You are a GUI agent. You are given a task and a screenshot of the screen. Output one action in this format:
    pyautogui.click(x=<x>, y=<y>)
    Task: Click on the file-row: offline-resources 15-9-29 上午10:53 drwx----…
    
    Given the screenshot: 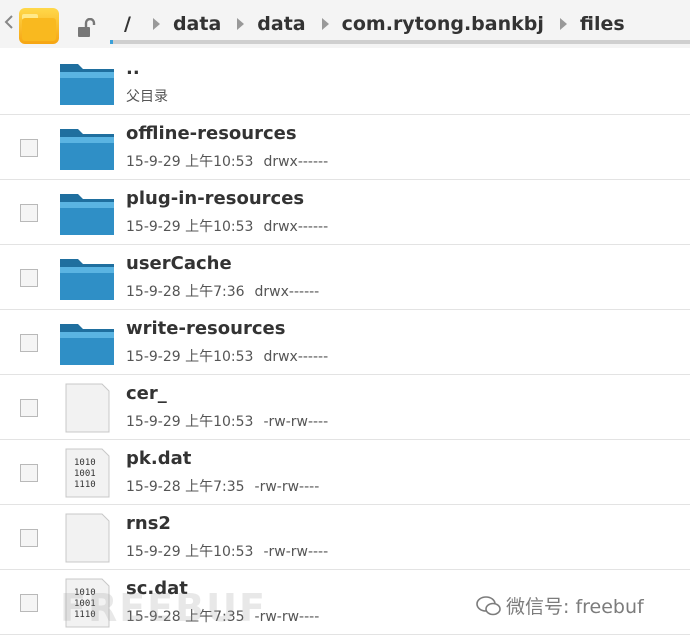 What is the action you would take?
    pyautogui.click(x=345, y=147)
    